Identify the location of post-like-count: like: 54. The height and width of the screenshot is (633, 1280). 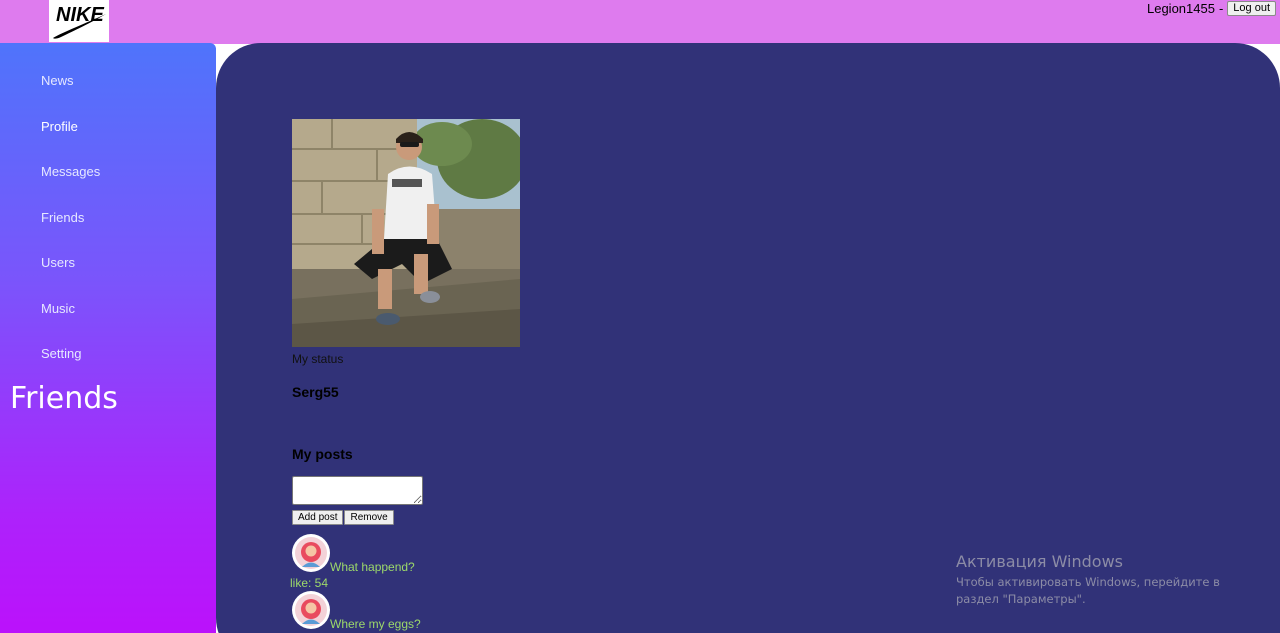
(309, 583).